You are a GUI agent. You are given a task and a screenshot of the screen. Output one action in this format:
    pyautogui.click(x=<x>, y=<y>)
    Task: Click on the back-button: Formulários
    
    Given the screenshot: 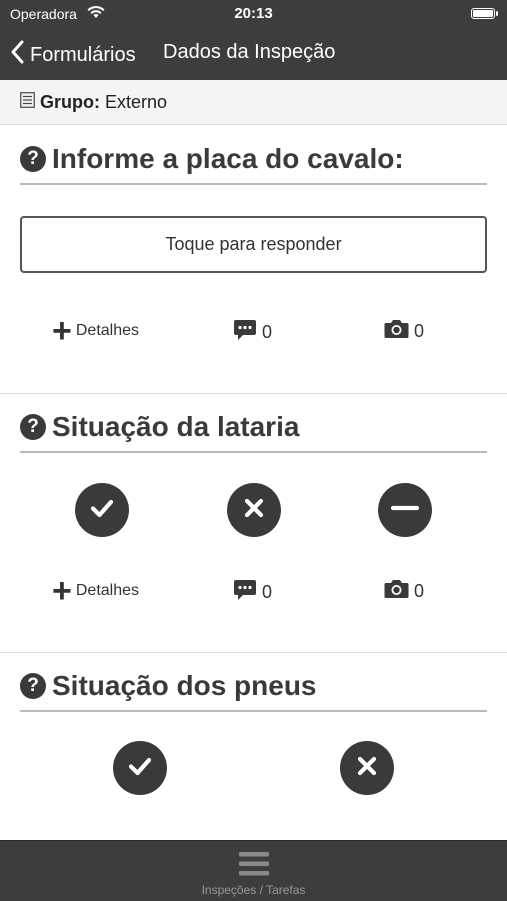 What is the action you would take?
    pyautogui.click(x=73, y=55)
    